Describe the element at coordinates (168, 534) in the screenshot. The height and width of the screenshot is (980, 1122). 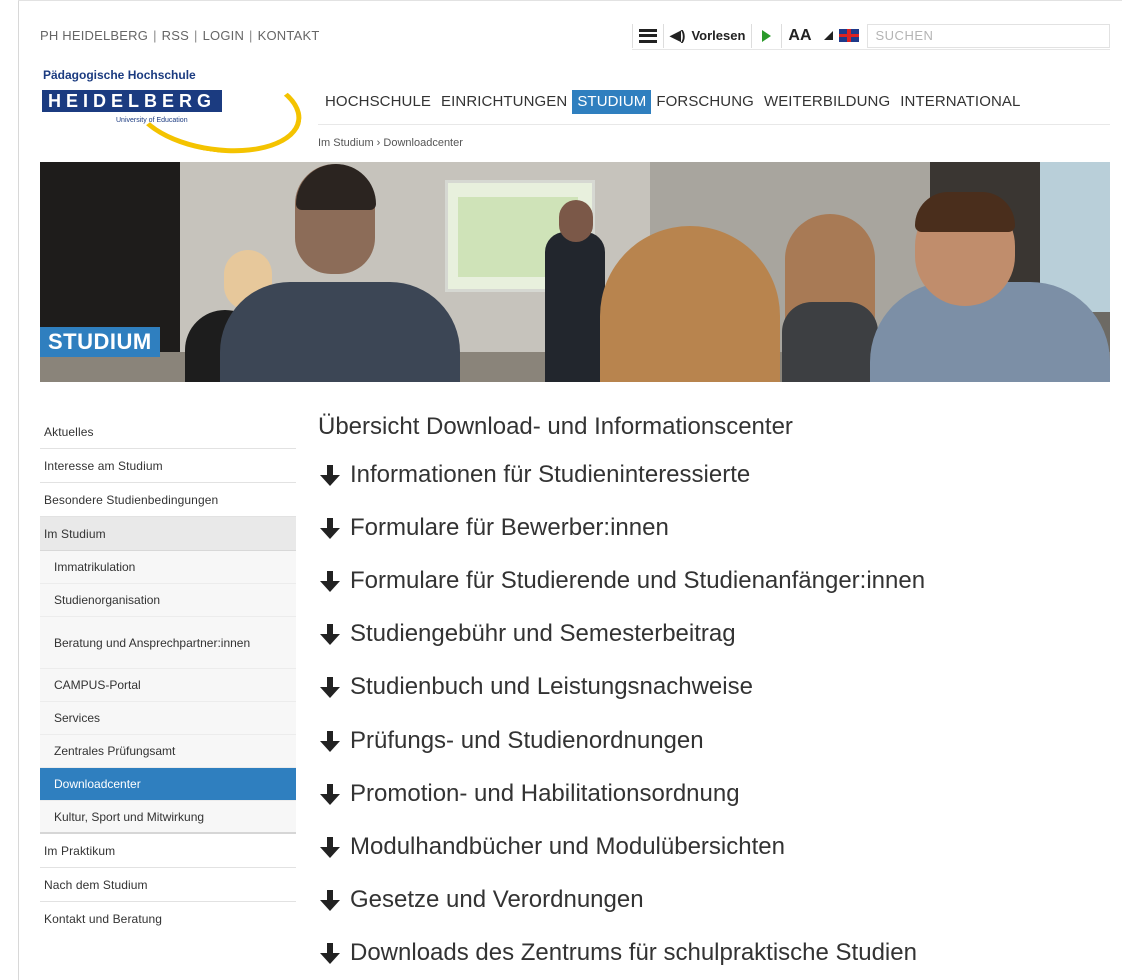
I see `sidebar-item-im-studium: Im Studium` at that location.